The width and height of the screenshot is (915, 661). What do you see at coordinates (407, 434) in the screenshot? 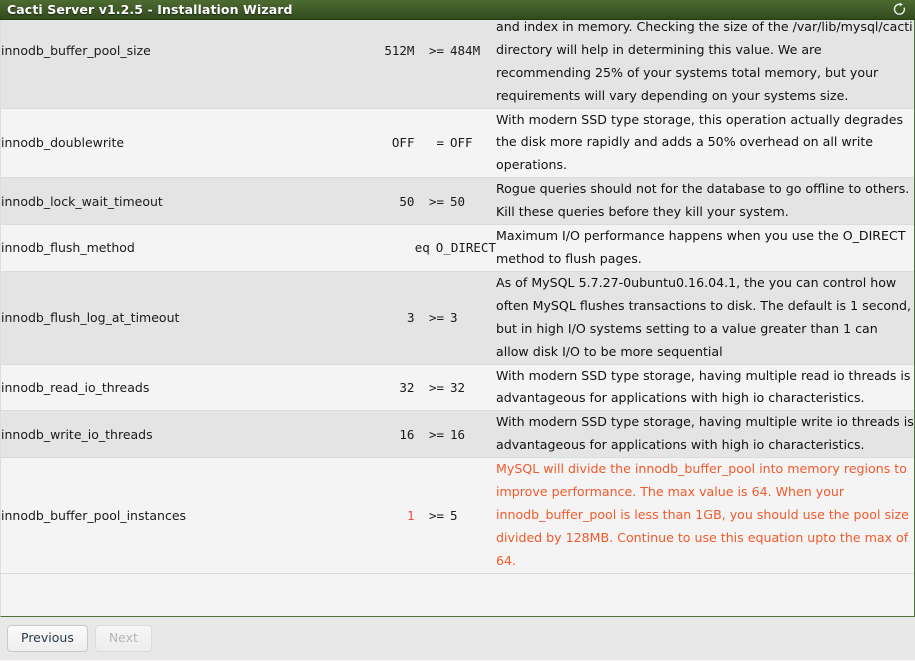
I see `current-value: 16` at bounding box center [407, 434].